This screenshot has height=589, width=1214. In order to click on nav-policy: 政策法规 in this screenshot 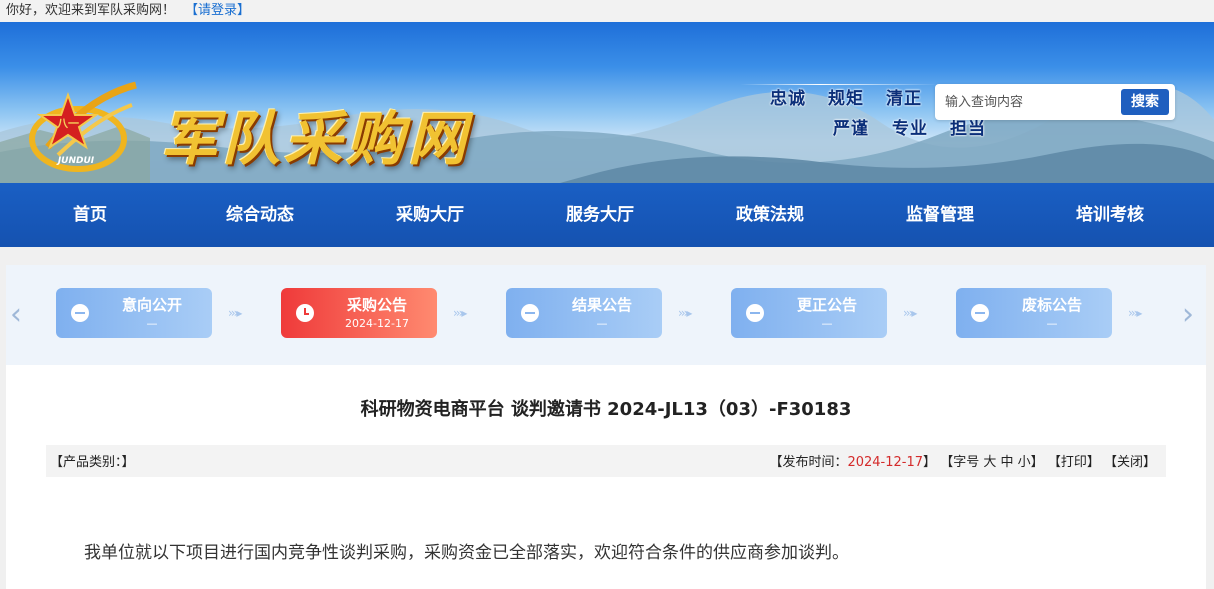, I will do `click(770, 215)`.